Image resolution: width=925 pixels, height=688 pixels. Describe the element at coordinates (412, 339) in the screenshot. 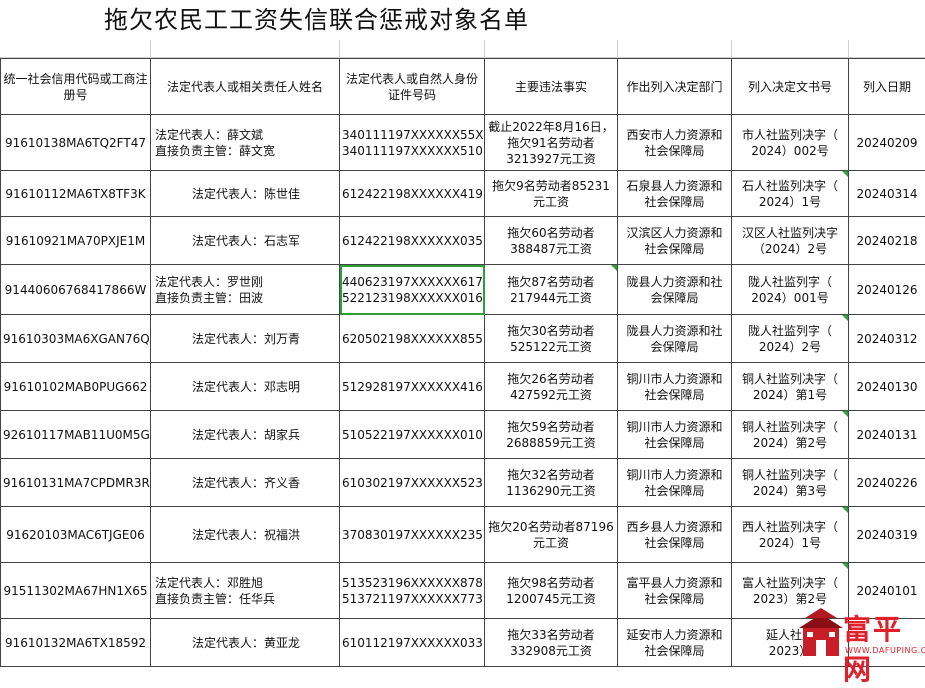

I see `cell-id-number: 620502198XXXXXX855` at that location.